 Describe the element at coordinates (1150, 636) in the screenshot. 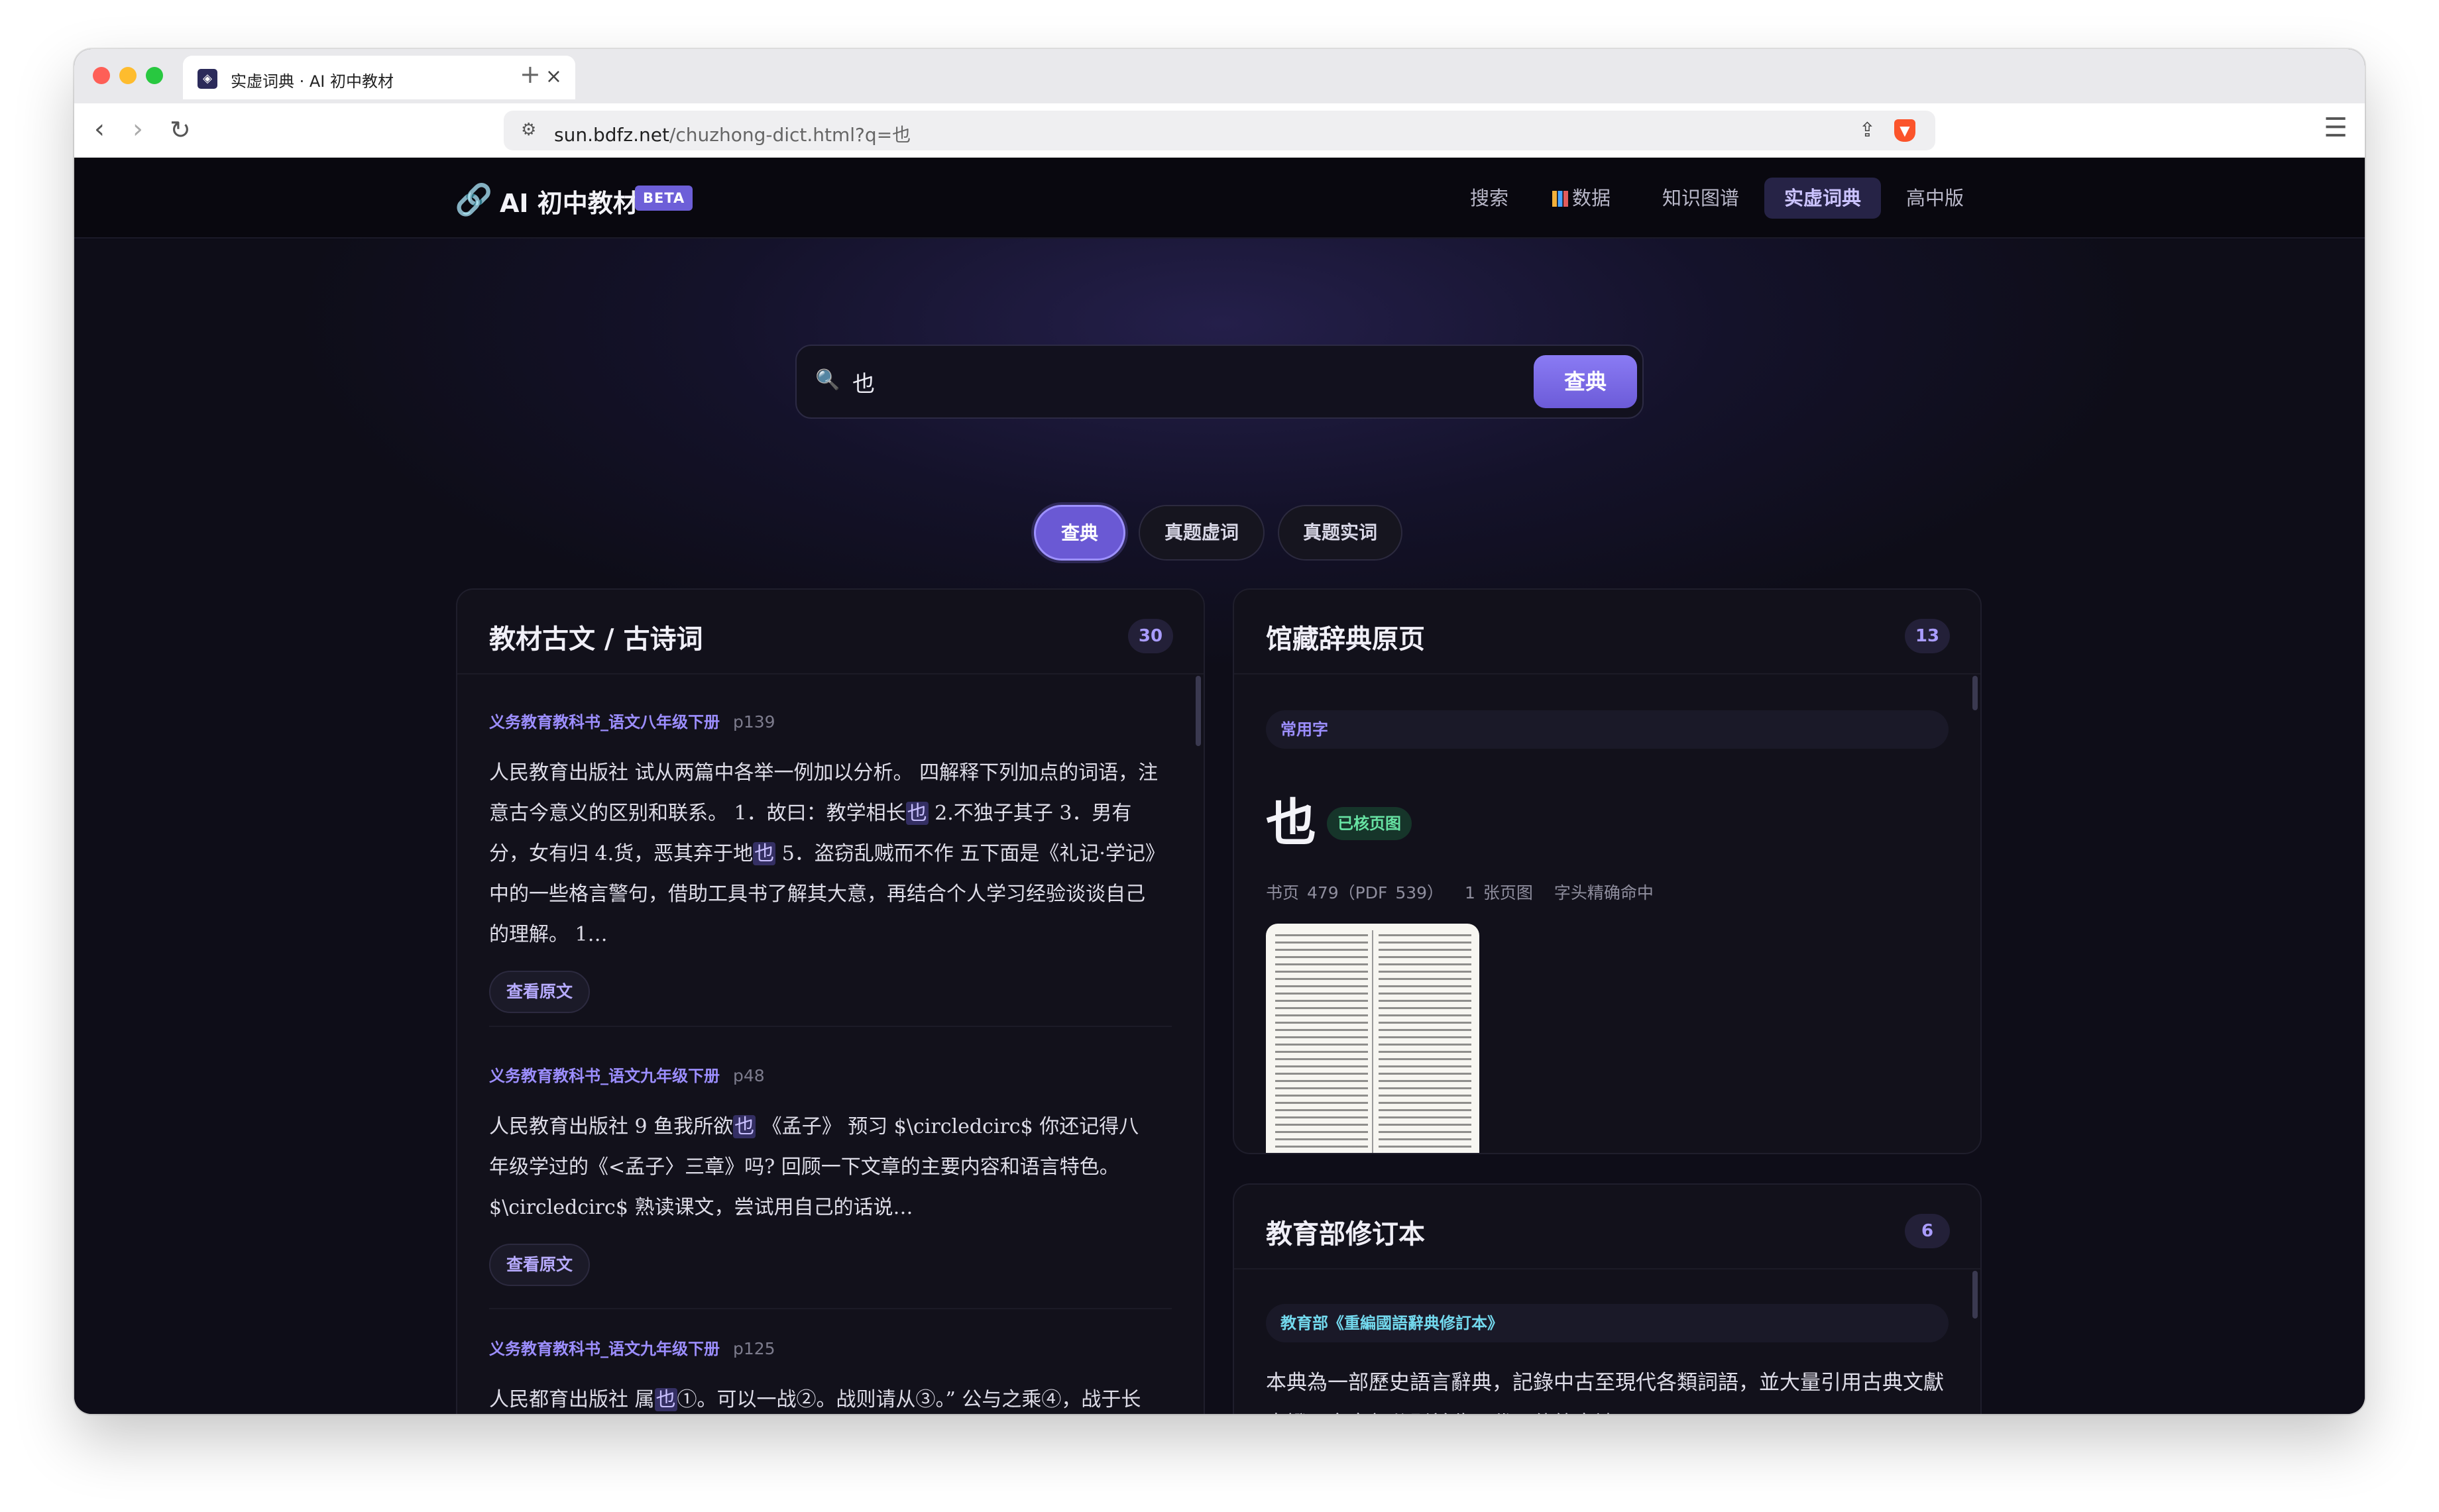

I see `count-badge: 30` at that location.